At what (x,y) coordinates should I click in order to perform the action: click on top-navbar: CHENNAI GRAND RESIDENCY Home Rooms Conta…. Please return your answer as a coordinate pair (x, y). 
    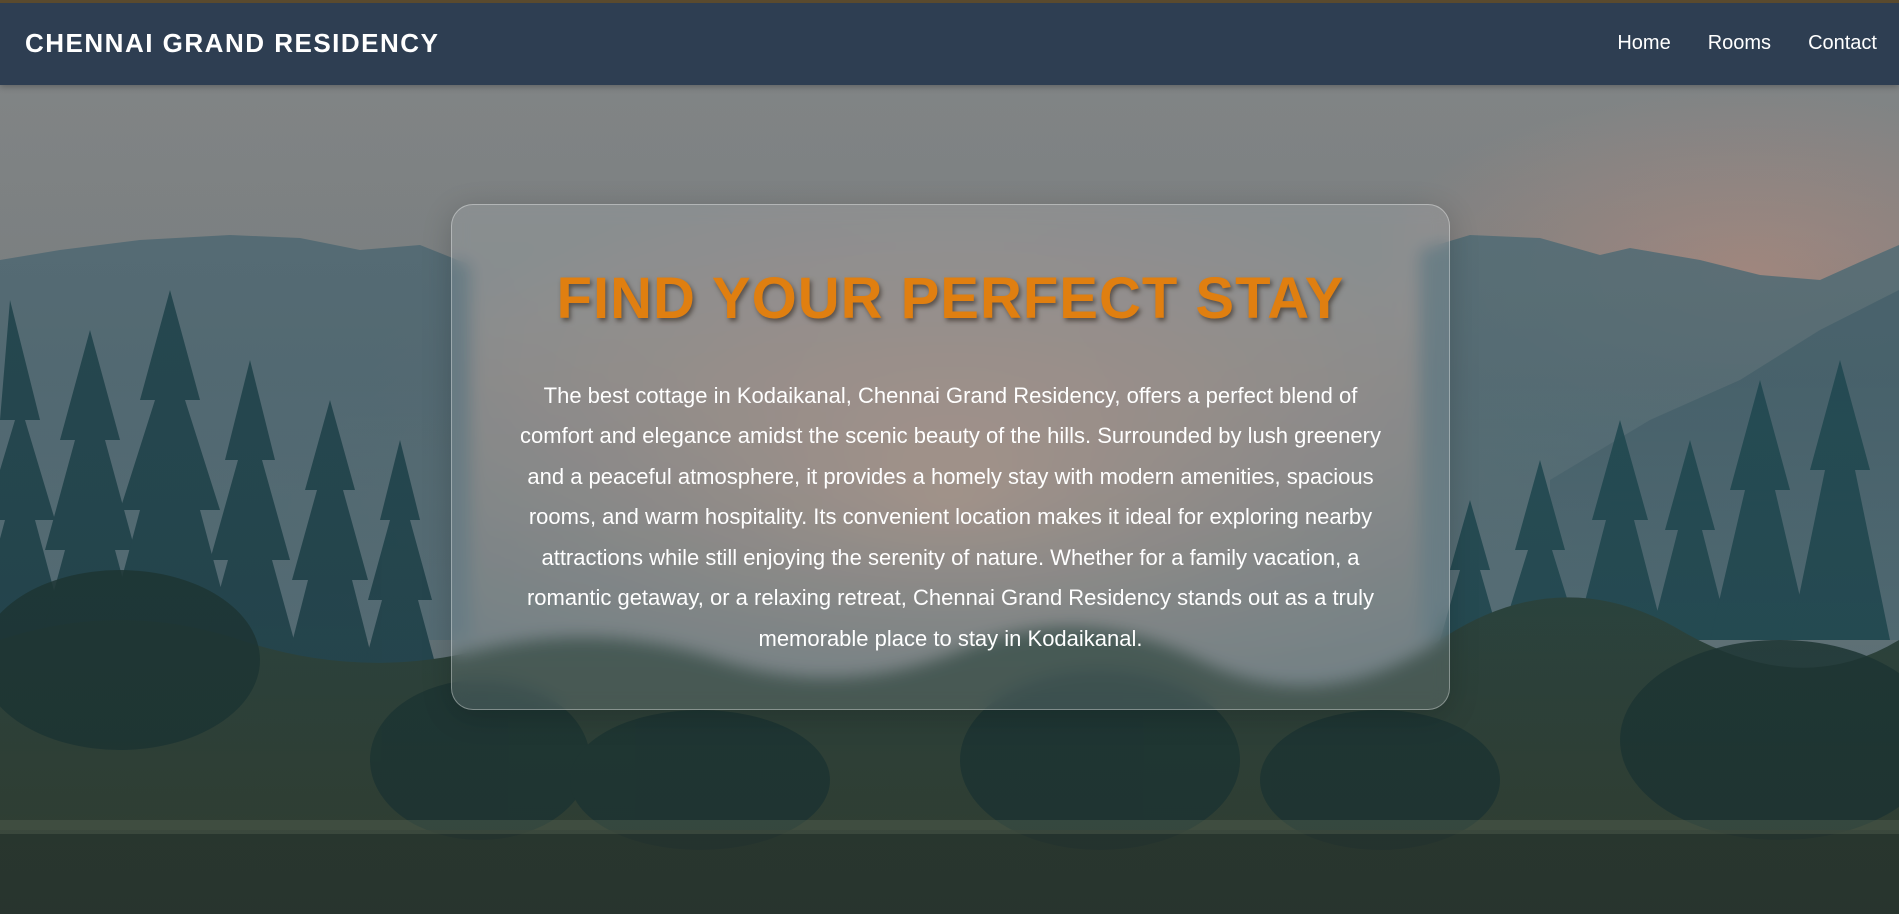
    Looking at the image, I should click on (949, 42).